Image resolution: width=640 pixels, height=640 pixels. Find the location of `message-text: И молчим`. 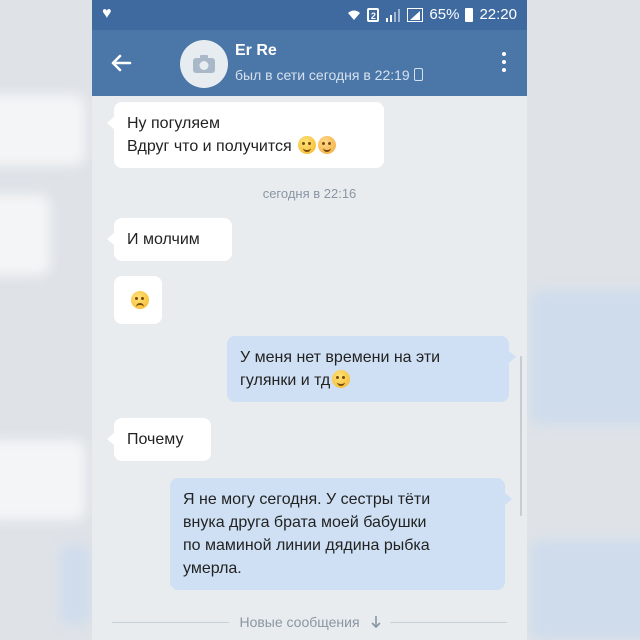

message-text: И молчим is located at coordinates (163, 239).